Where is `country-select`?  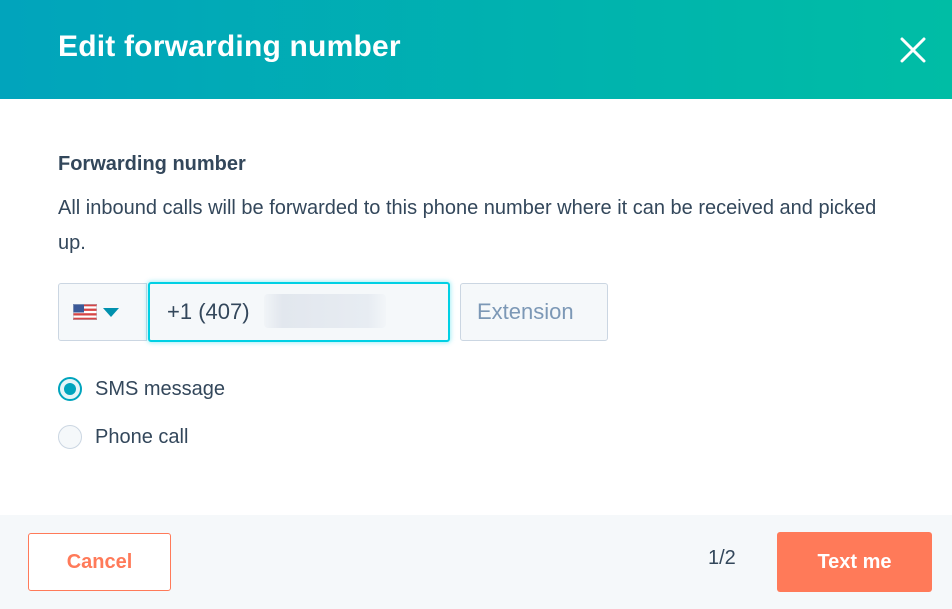
country-select is located at coordinates (102, 312).